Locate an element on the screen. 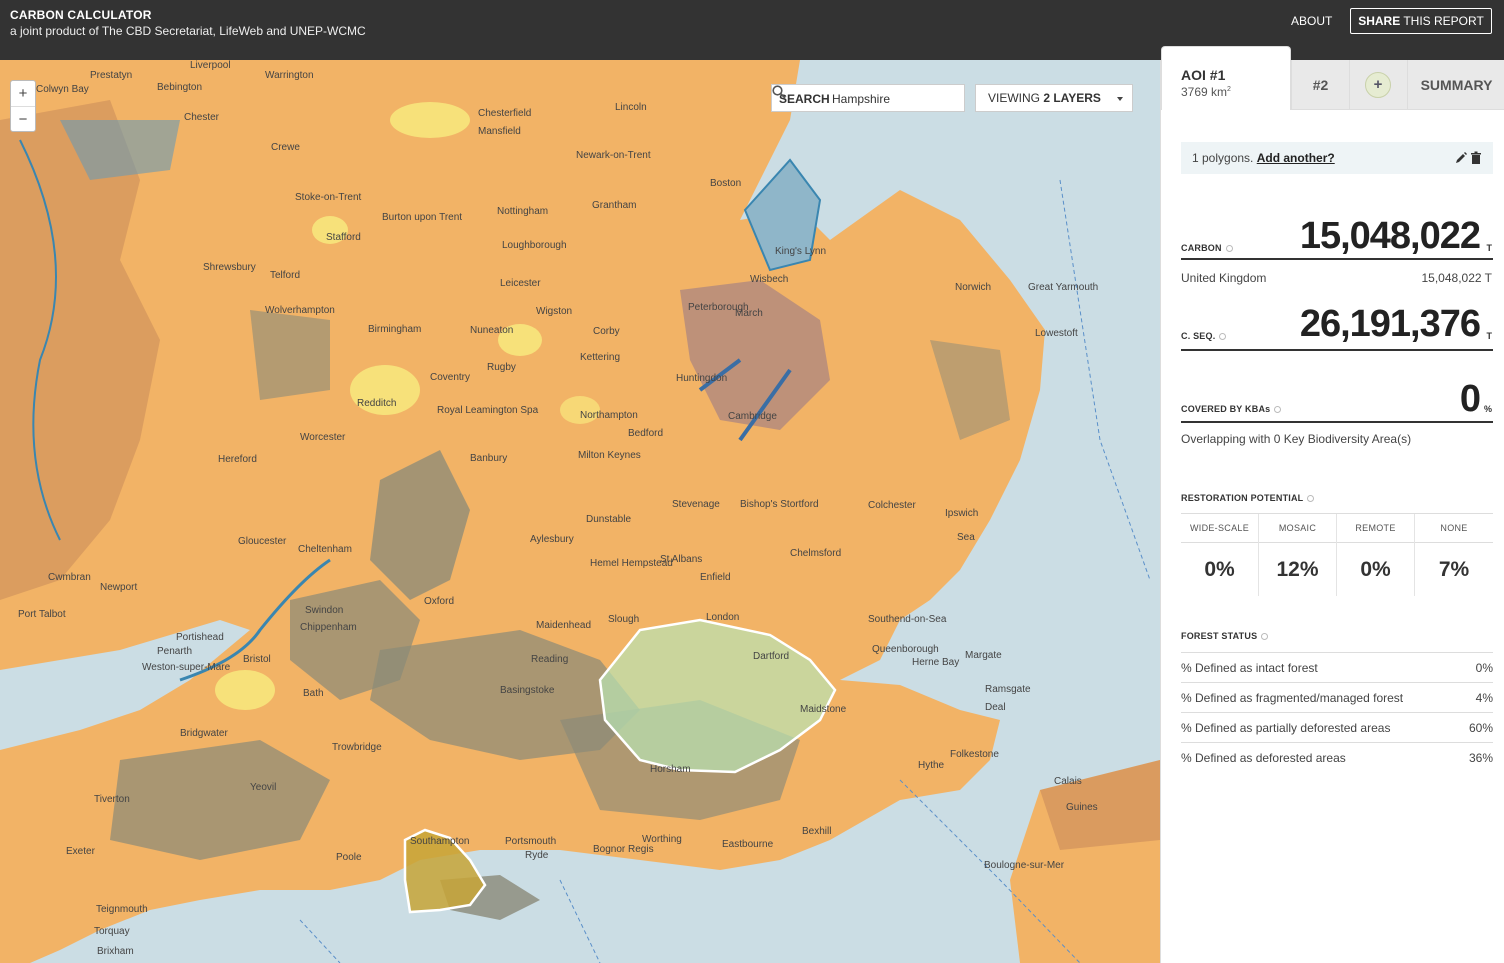 The height and width of the screenshot is (963, 1504). map-place-label: Southampton is located at coordinates (440, 841).